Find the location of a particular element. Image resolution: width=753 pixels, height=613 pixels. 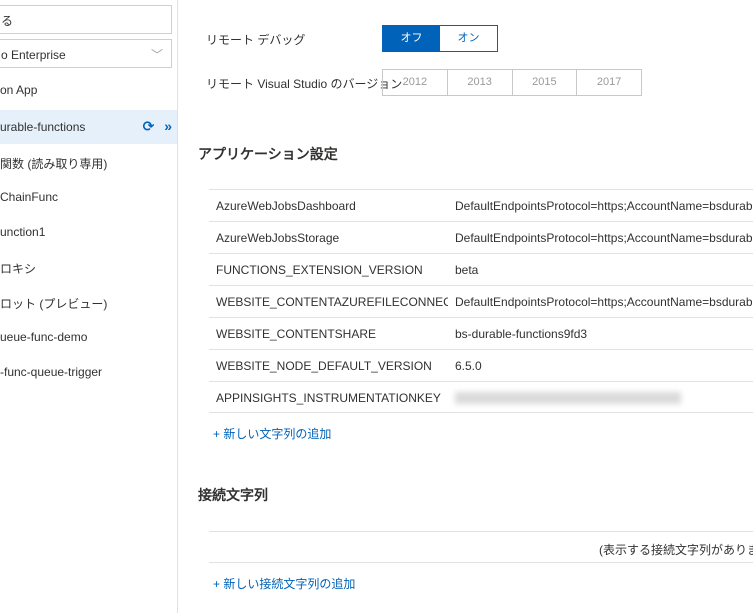

expand-icon: » is located at coordinates (168, 126).